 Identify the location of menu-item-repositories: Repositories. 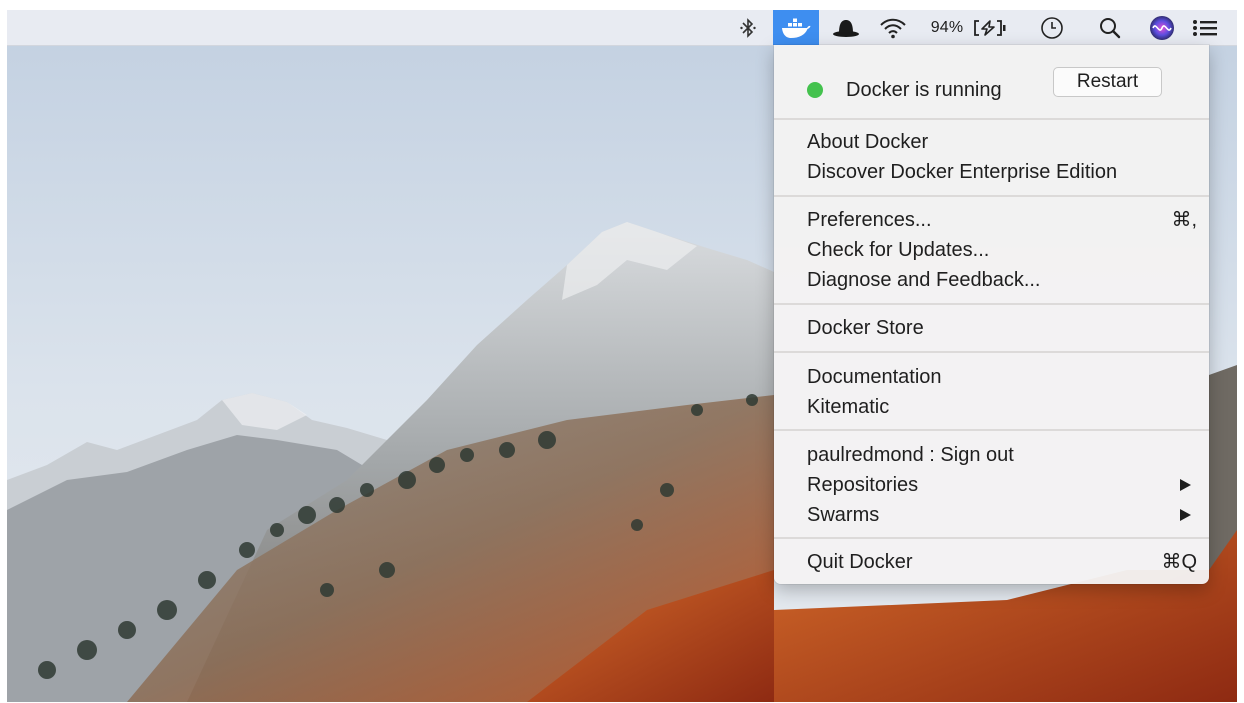
(862, 485).